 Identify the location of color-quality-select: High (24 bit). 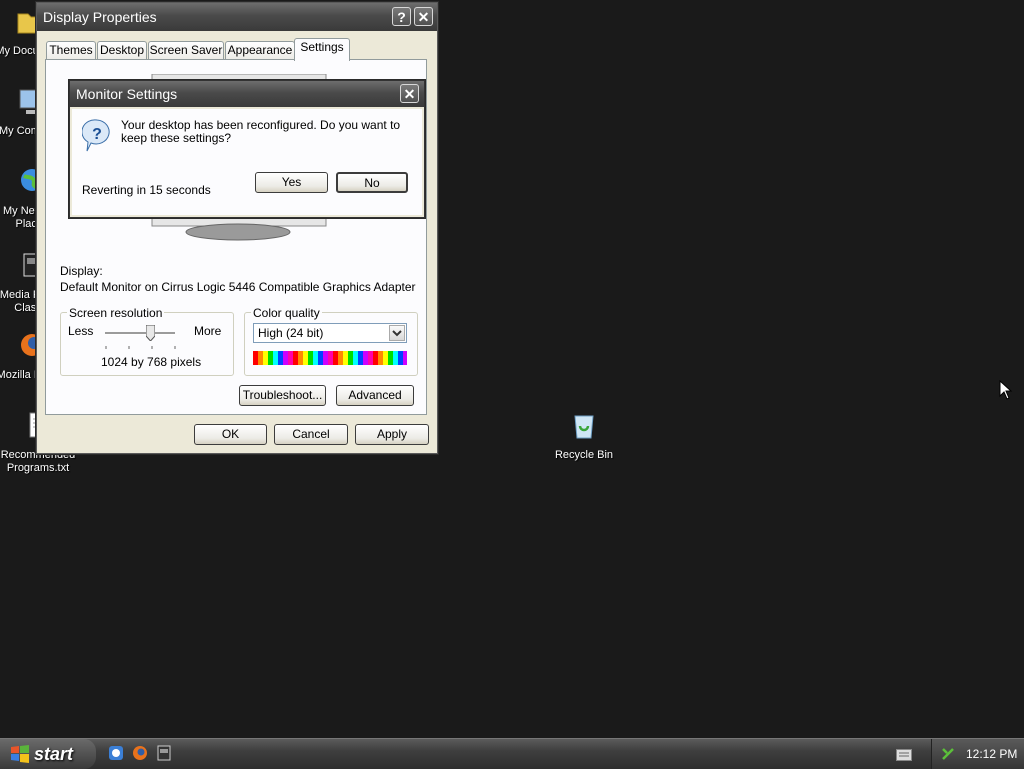
(330, 333).